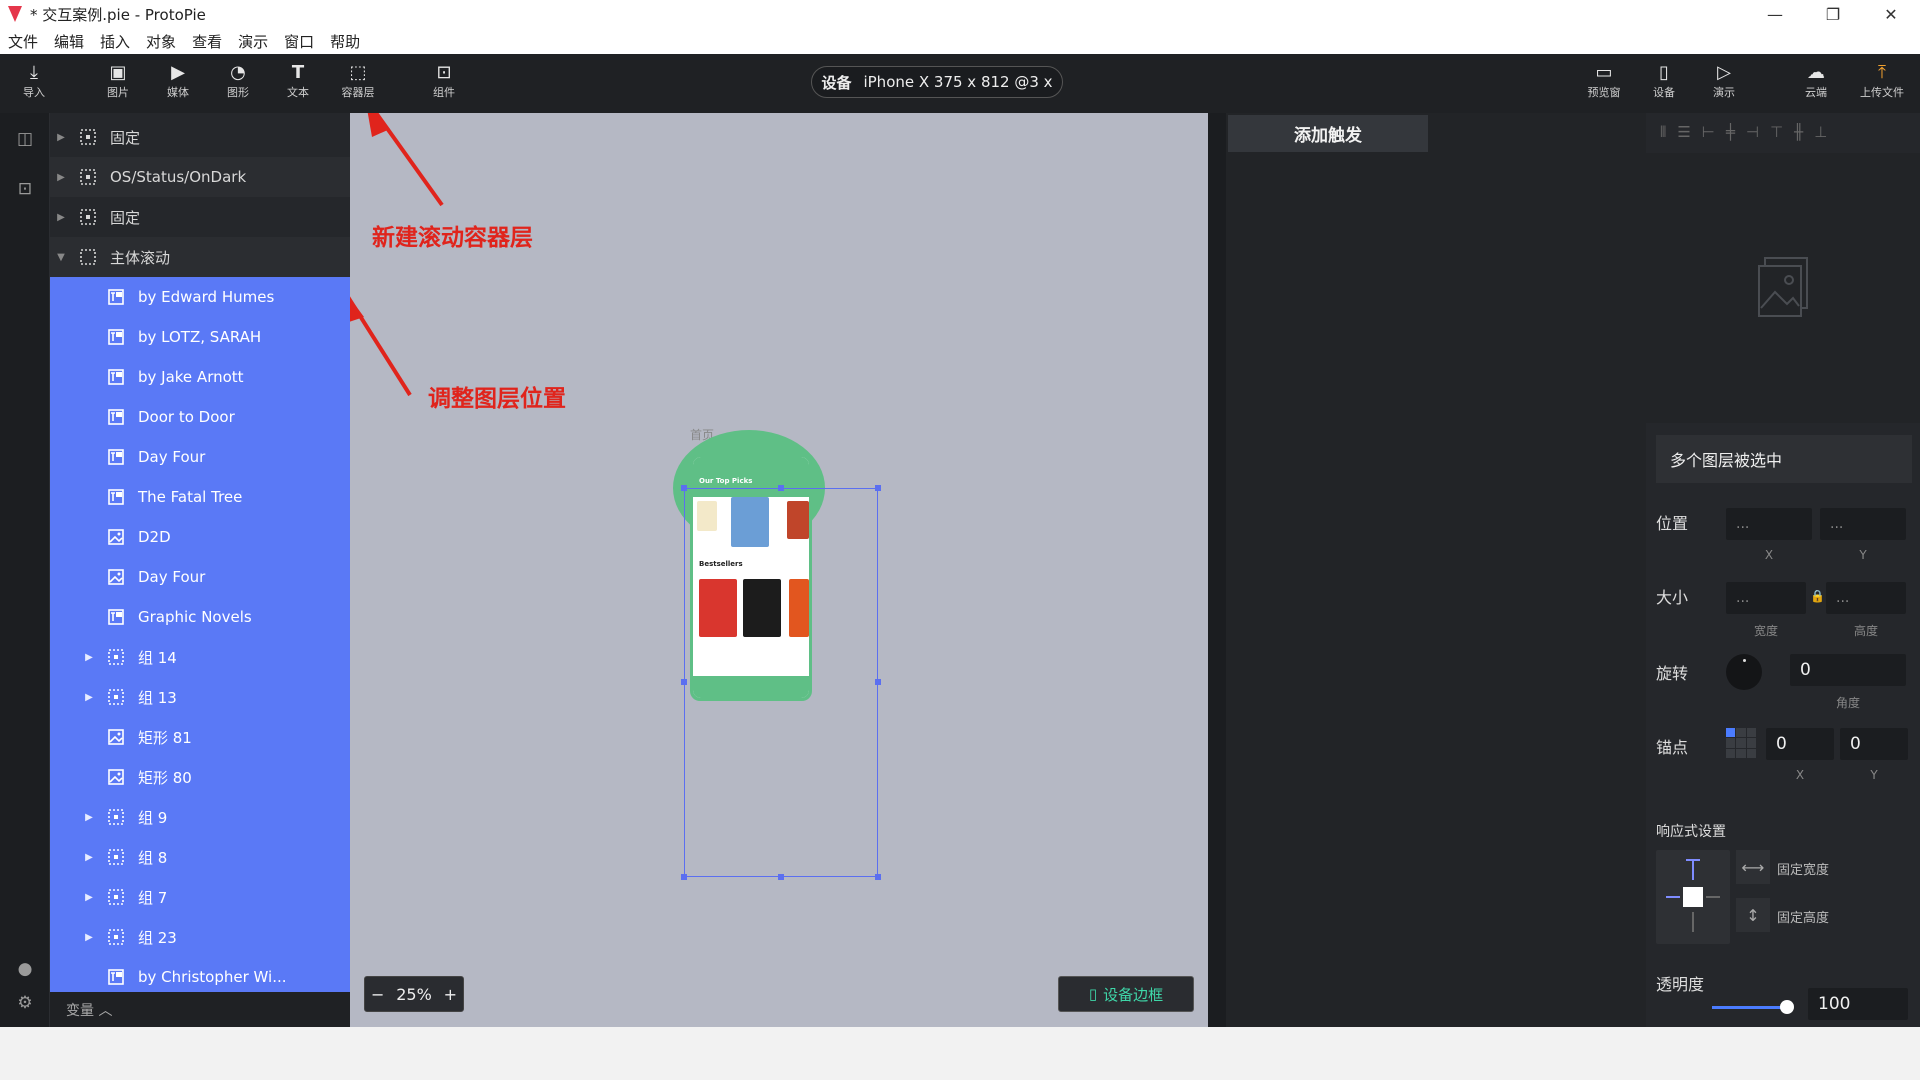 Image resolution: width=1920 pixels, height=1080 pixels. What do you see at coordinates (200, 617) in the screenshot?
I see `layer-row: Graphic Novels` at bounding box center [200, 617].